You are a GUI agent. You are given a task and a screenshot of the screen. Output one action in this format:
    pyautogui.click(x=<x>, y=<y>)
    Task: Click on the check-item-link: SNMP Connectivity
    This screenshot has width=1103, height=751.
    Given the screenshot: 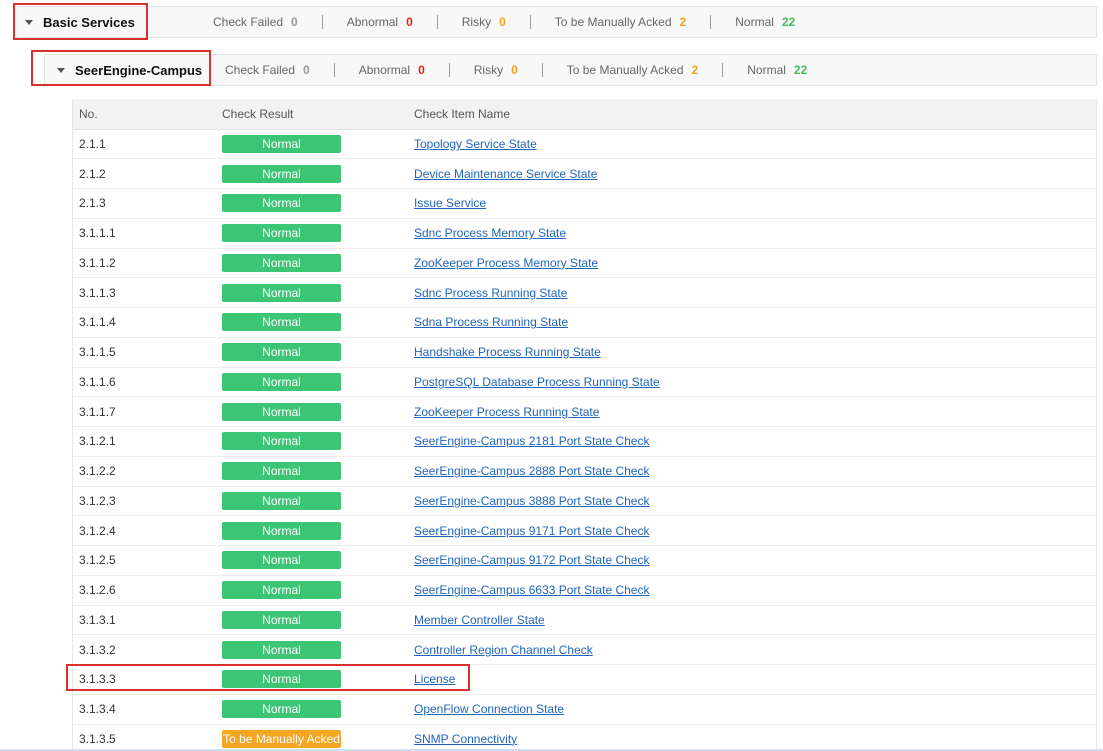 What is the action you would take?
    pyautogui.click(x=465, y=739)
    